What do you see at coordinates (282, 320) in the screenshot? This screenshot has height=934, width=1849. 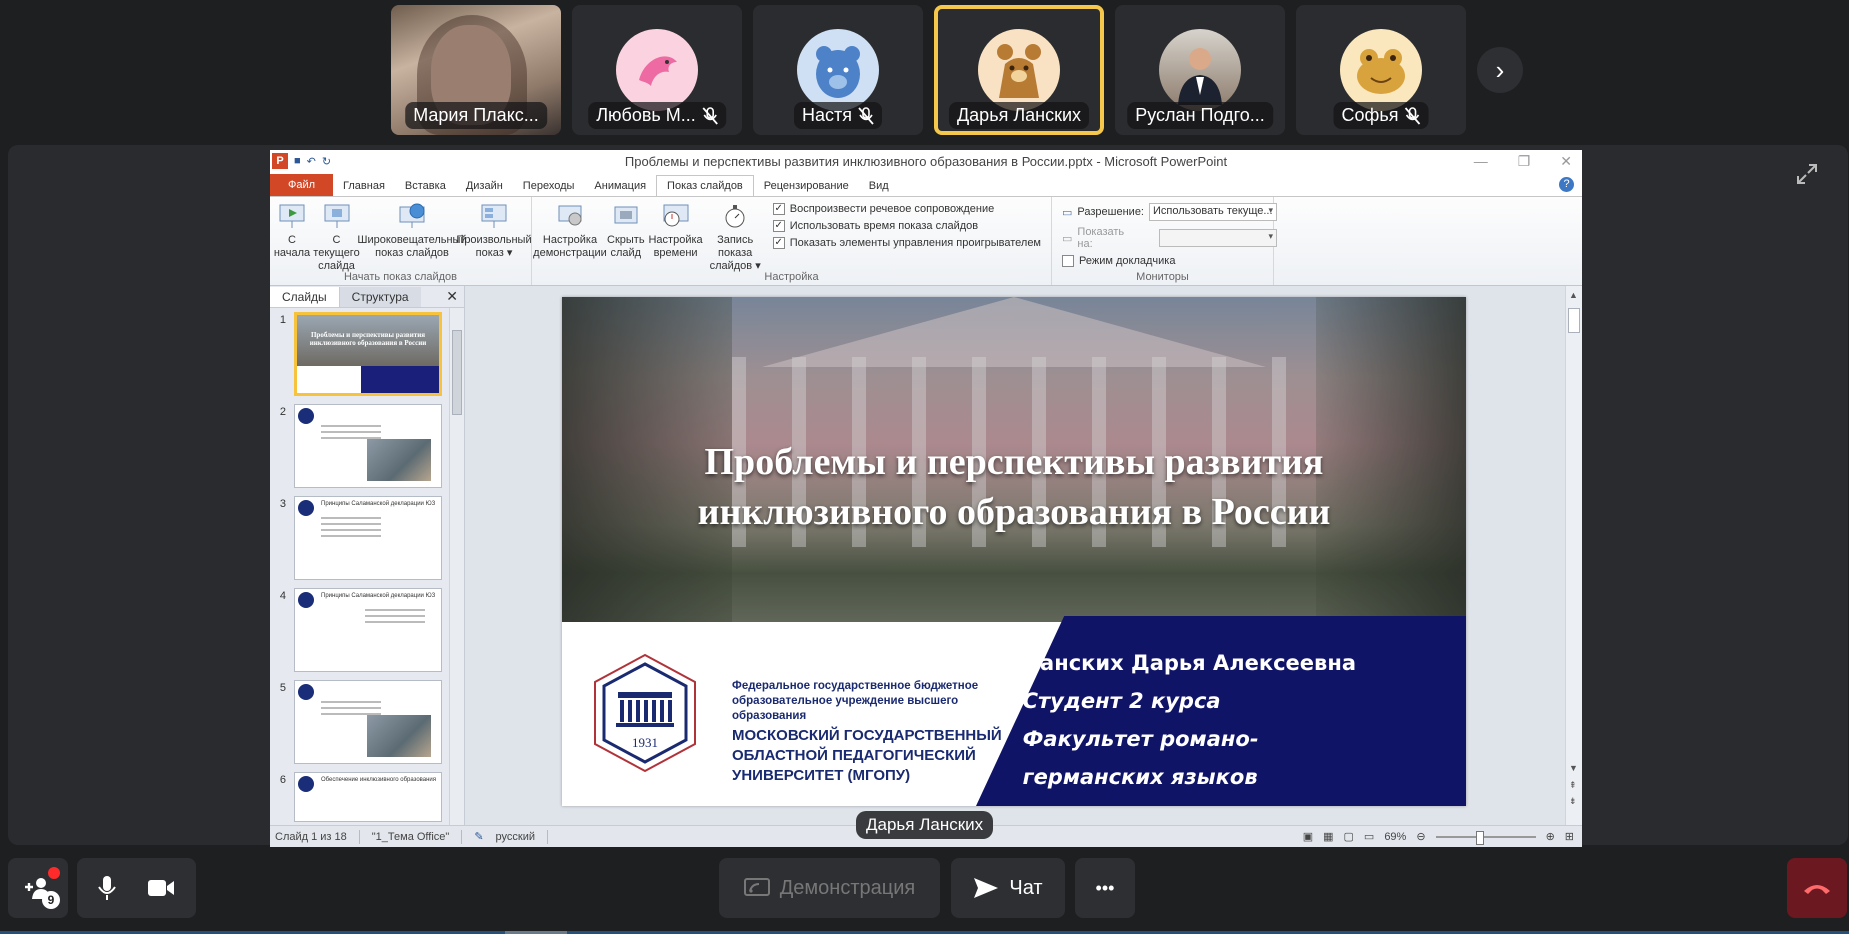 I see `thumbnail-number: 1` at bounding box center [282, 320].